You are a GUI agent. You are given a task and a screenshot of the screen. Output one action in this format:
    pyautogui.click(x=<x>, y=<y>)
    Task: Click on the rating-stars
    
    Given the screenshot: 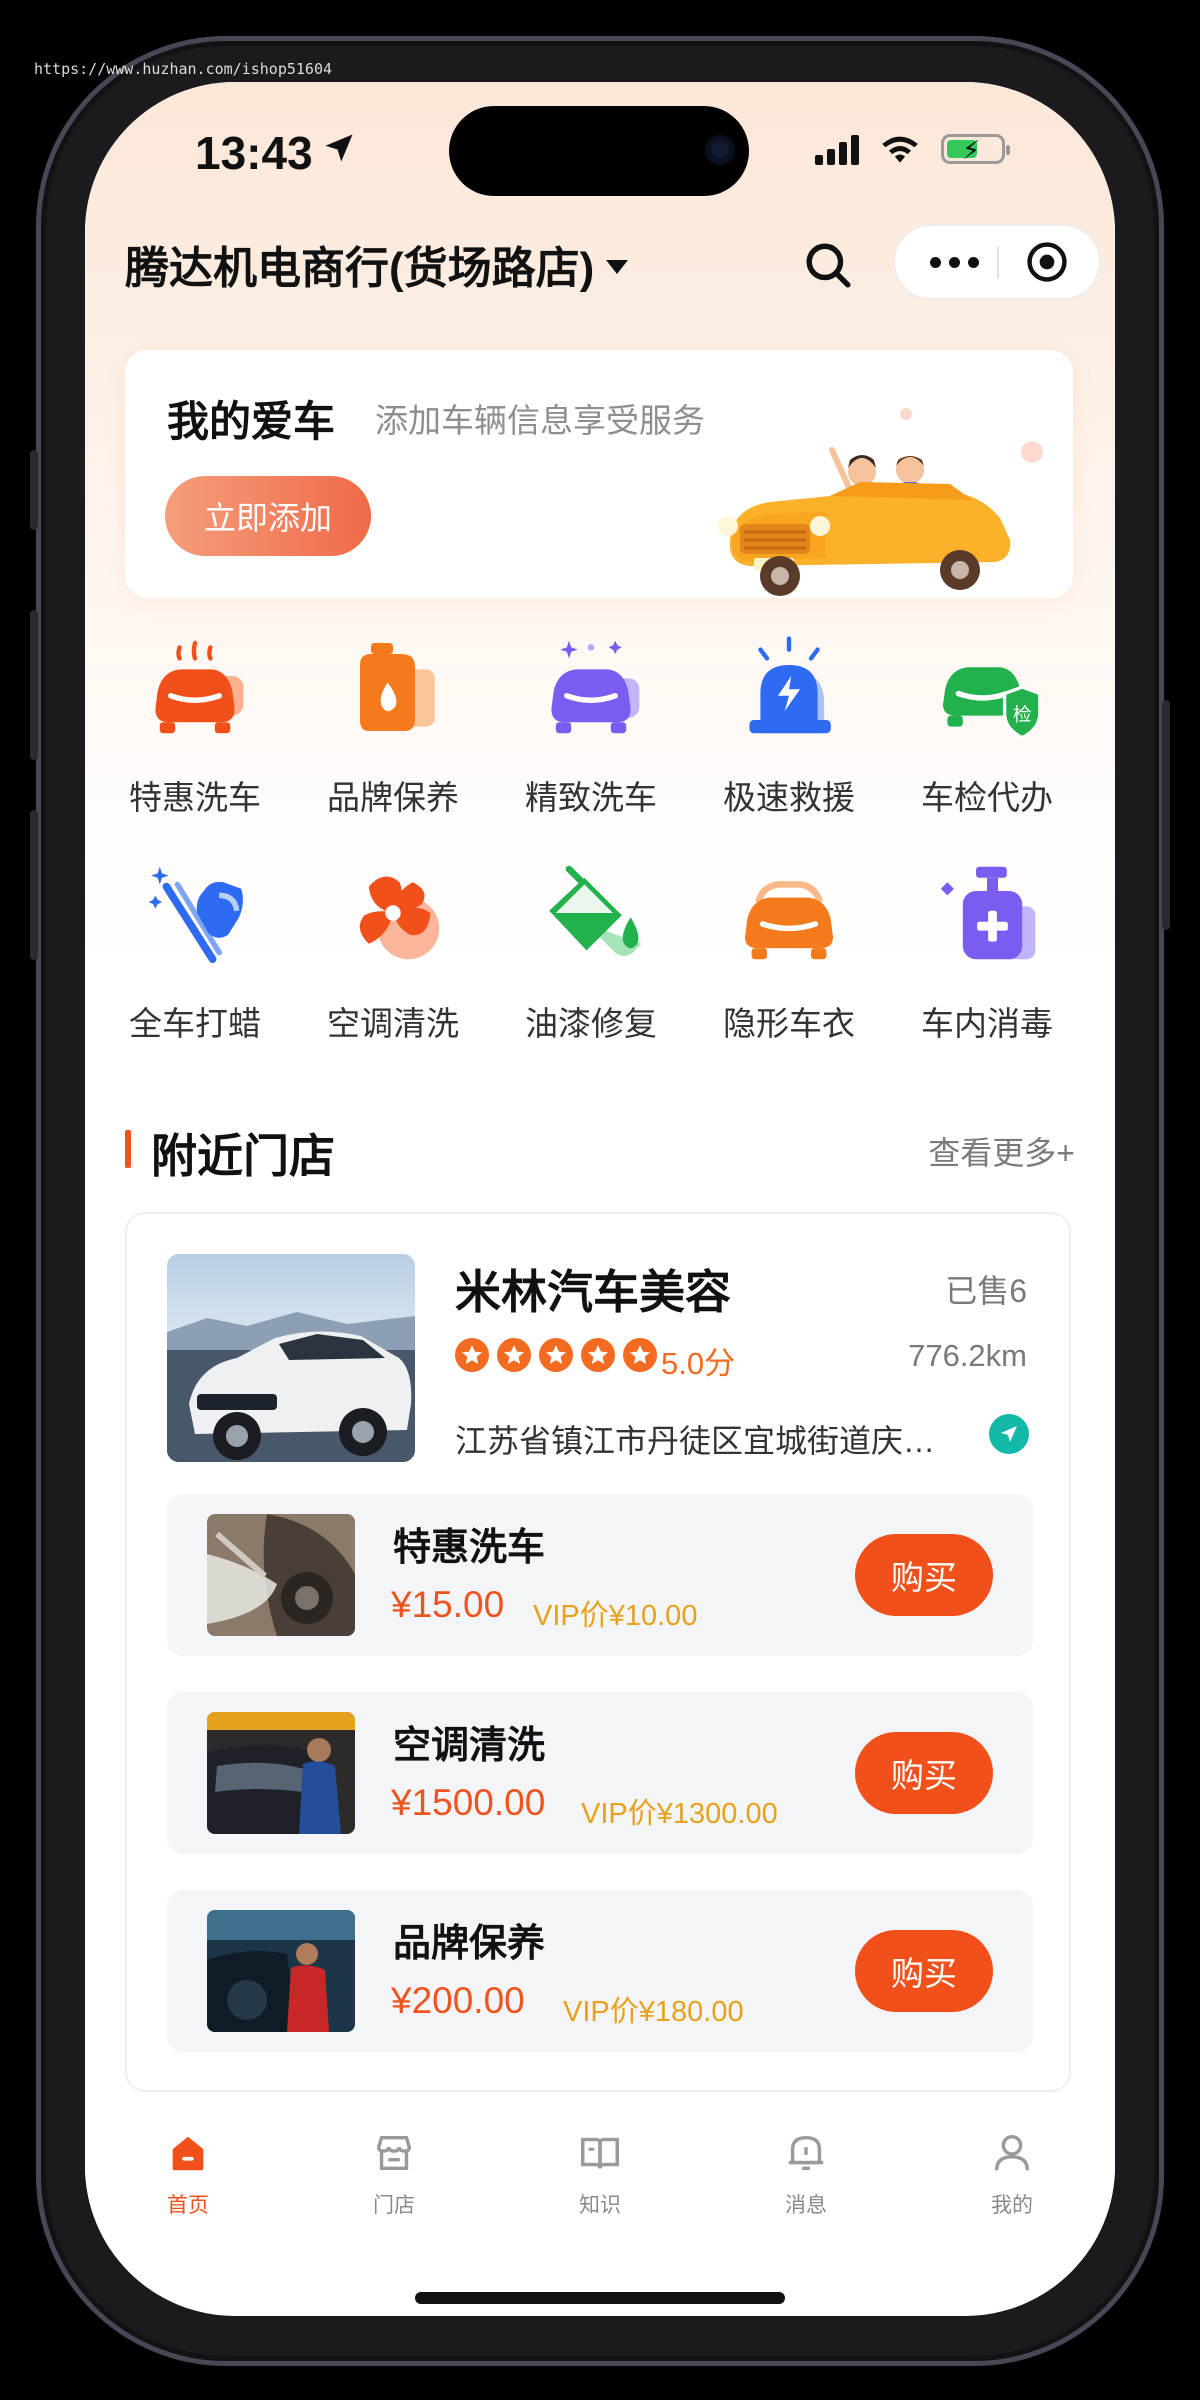 What is the action you would take?
    pyautogui.click(x=556, y=1355)
    